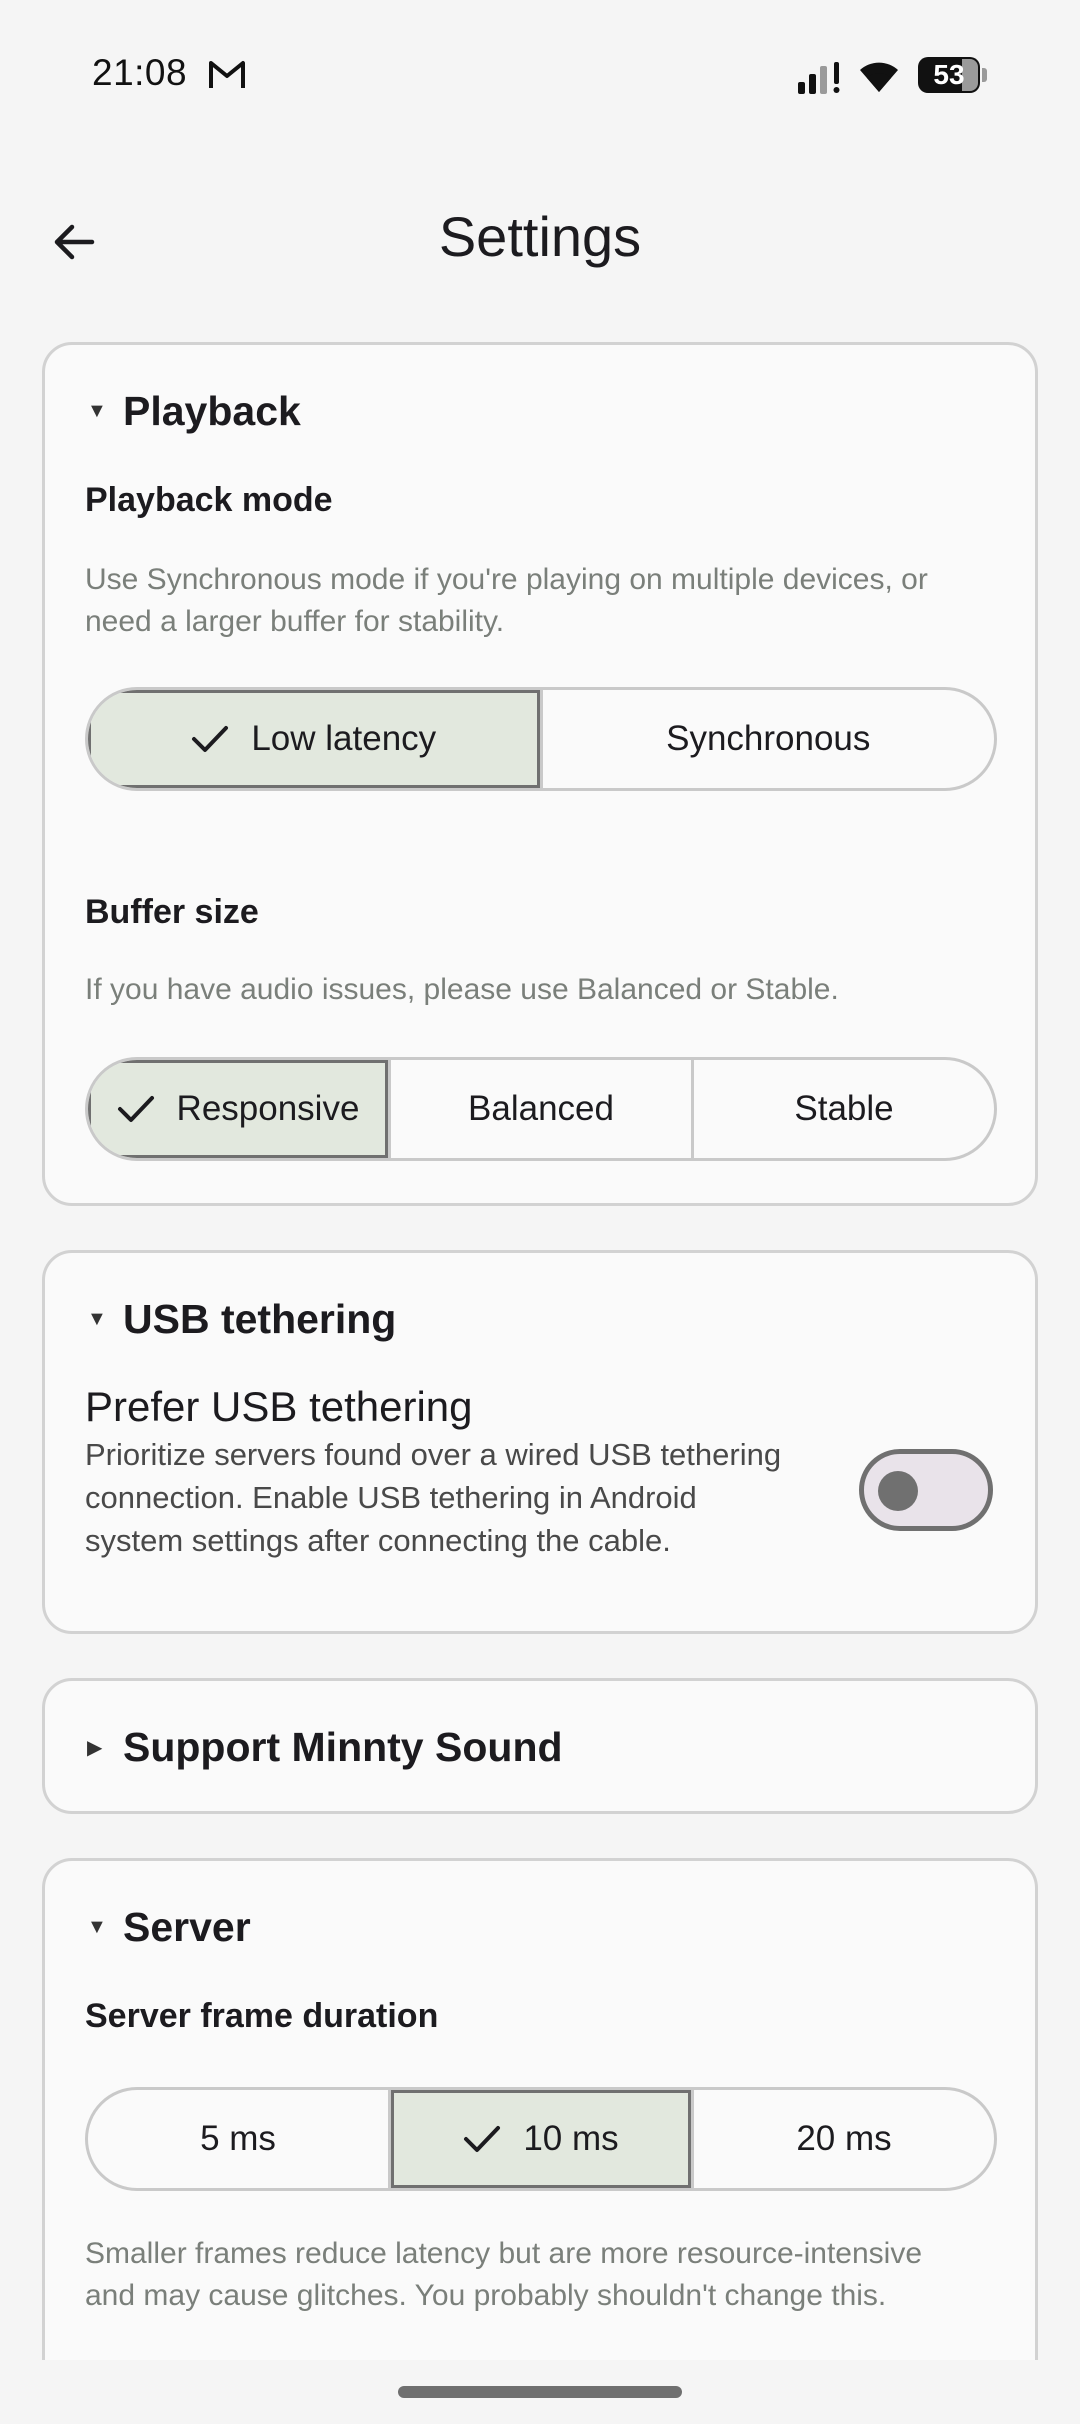 The image size is (1080, 2424). I want to click on frame-duration-5ms: 5 ms, so click(239, 2139).